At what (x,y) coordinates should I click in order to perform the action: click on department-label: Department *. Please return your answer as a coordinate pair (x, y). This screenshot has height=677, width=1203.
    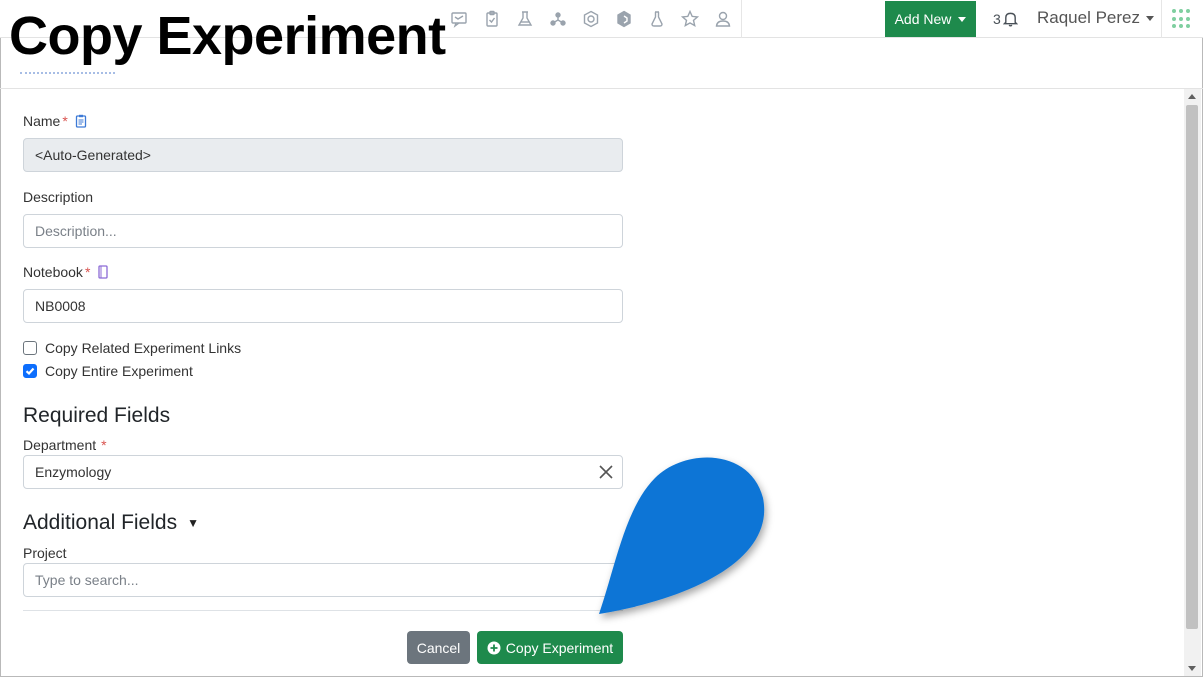
    Looking at the image, I should click on (65, 445).